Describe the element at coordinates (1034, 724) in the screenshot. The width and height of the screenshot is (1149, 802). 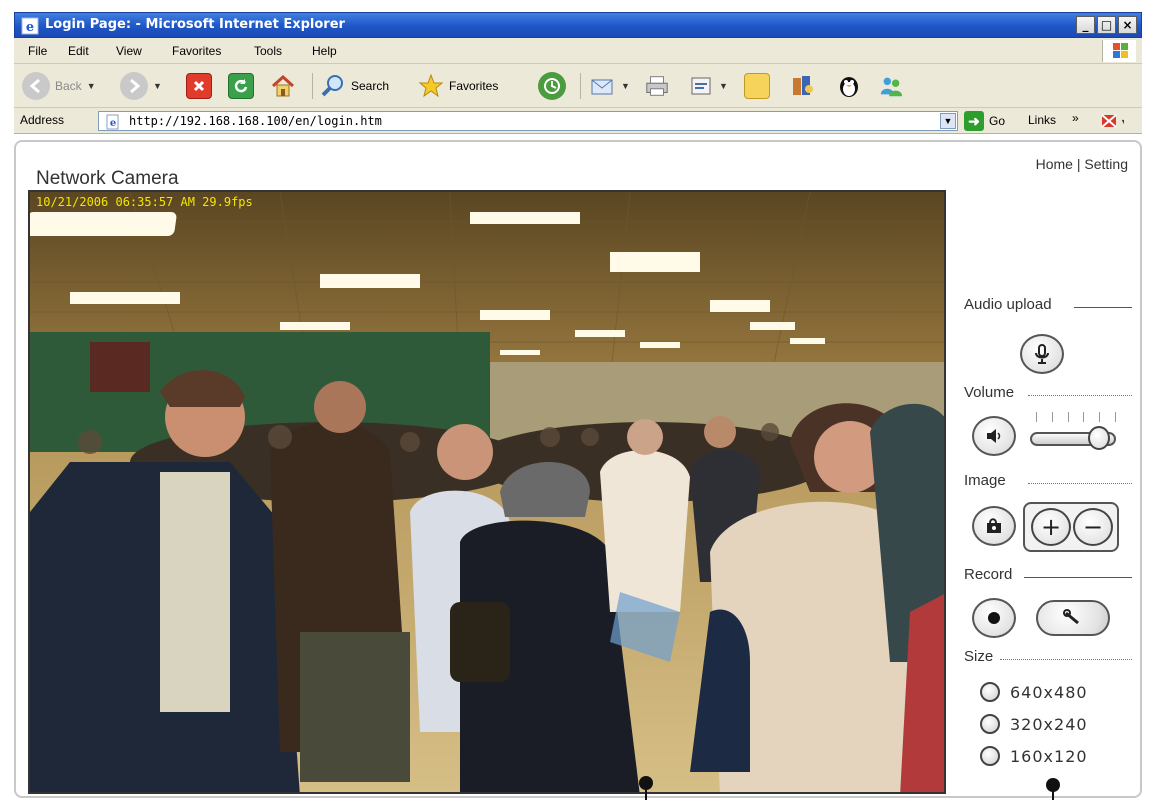
I see `size-option-320: 320x240` at that location.